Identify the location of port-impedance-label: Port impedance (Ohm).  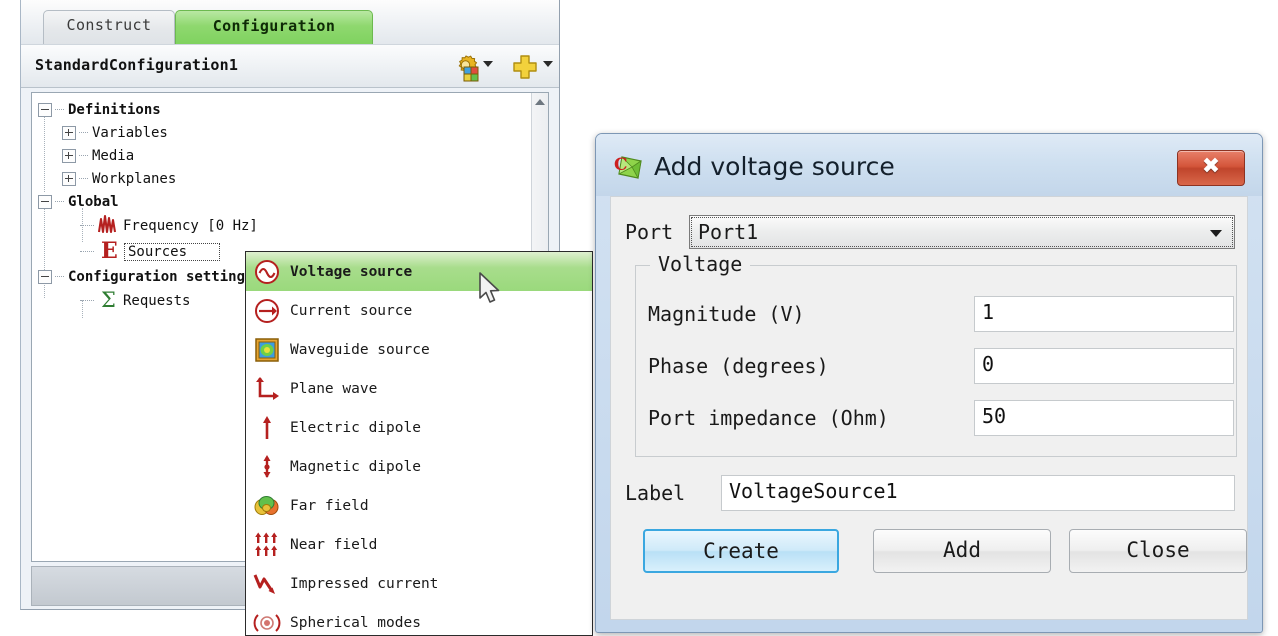
(768, 418).